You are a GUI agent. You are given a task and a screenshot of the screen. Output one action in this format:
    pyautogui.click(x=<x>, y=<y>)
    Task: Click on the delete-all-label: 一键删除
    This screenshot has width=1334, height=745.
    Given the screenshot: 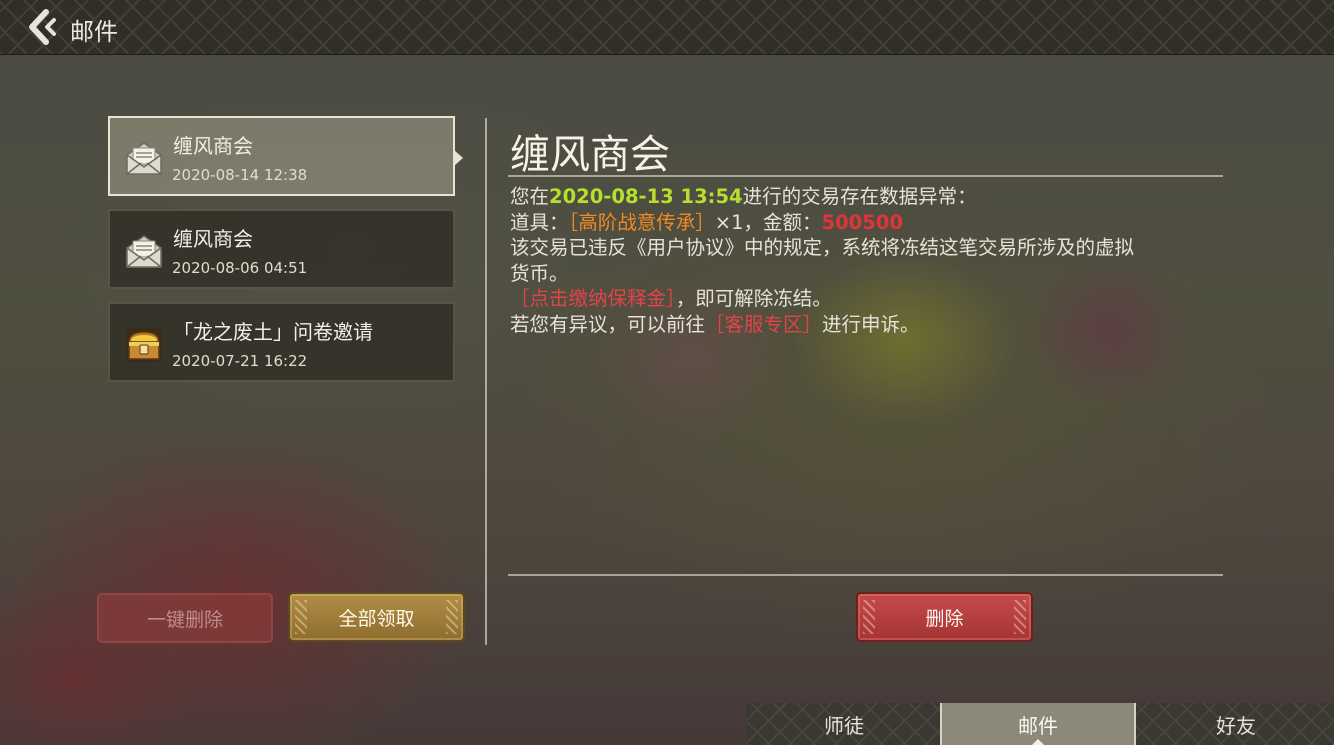 What is the action you would take?
    pyautogui.click(x=184, y=619)
    